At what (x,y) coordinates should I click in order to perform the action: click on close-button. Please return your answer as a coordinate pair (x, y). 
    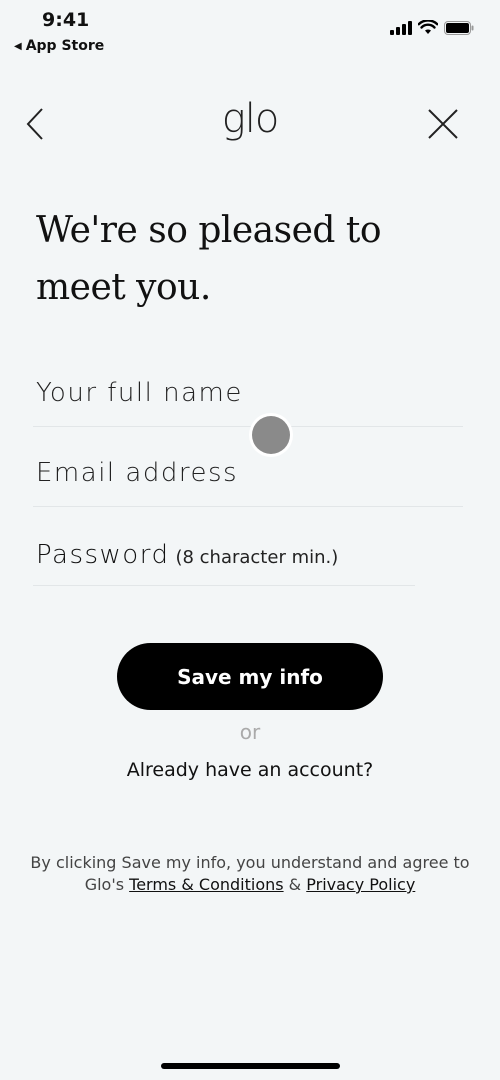
    Looking at the image, I should click on (443, 124).